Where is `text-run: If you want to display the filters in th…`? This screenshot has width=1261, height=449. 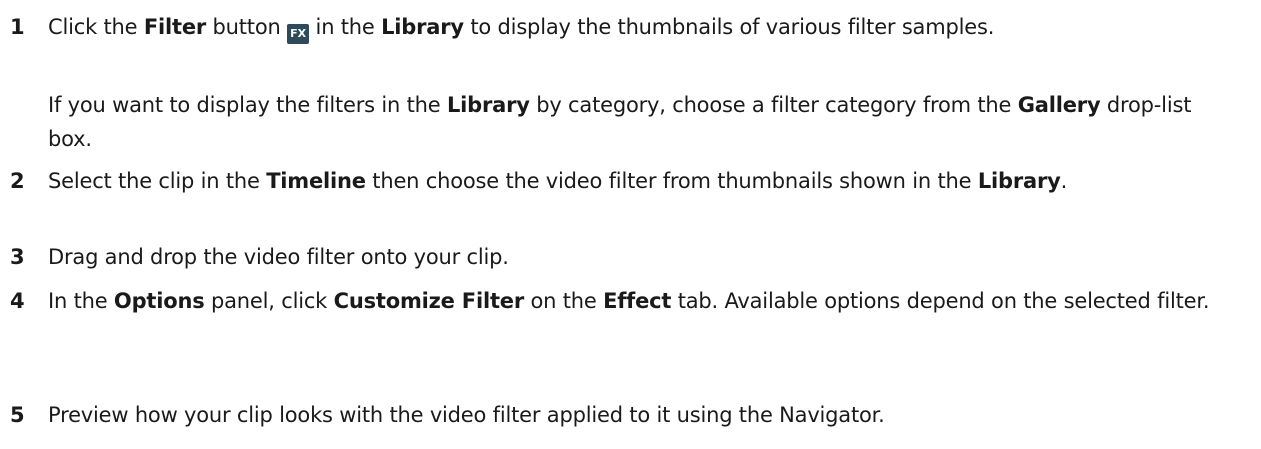 text-run: If you want to display the filters in th… is located at coordinates (247, 105).